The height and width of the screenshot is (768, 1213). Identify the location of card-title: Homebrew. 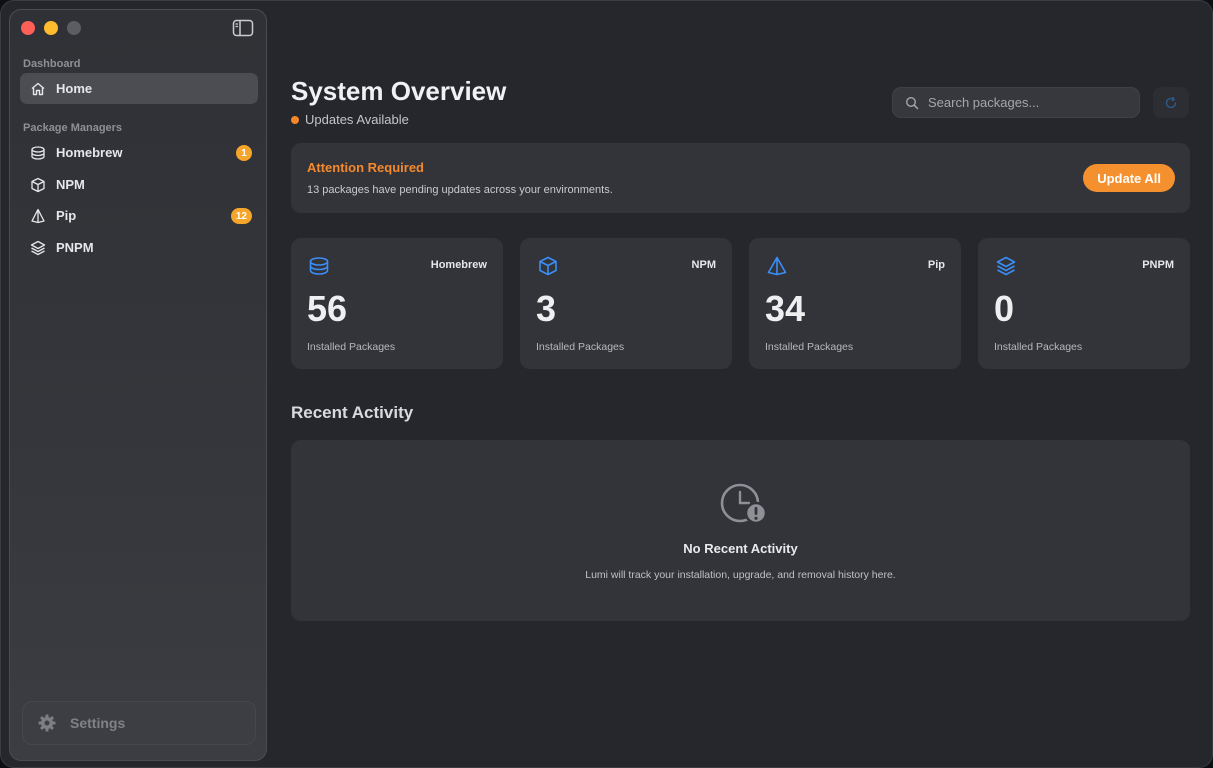
(458, 265).